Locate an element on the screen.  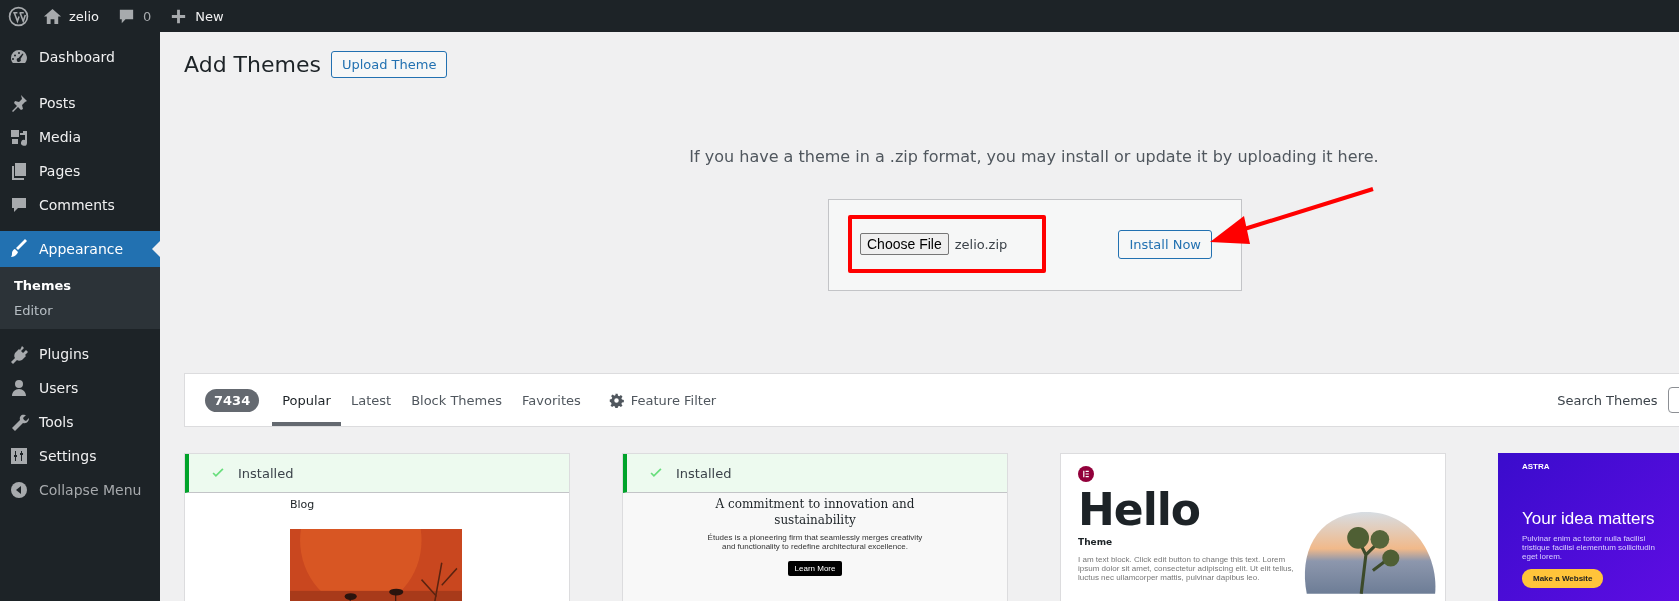
plug-icon is located at coordinates (19, 354).